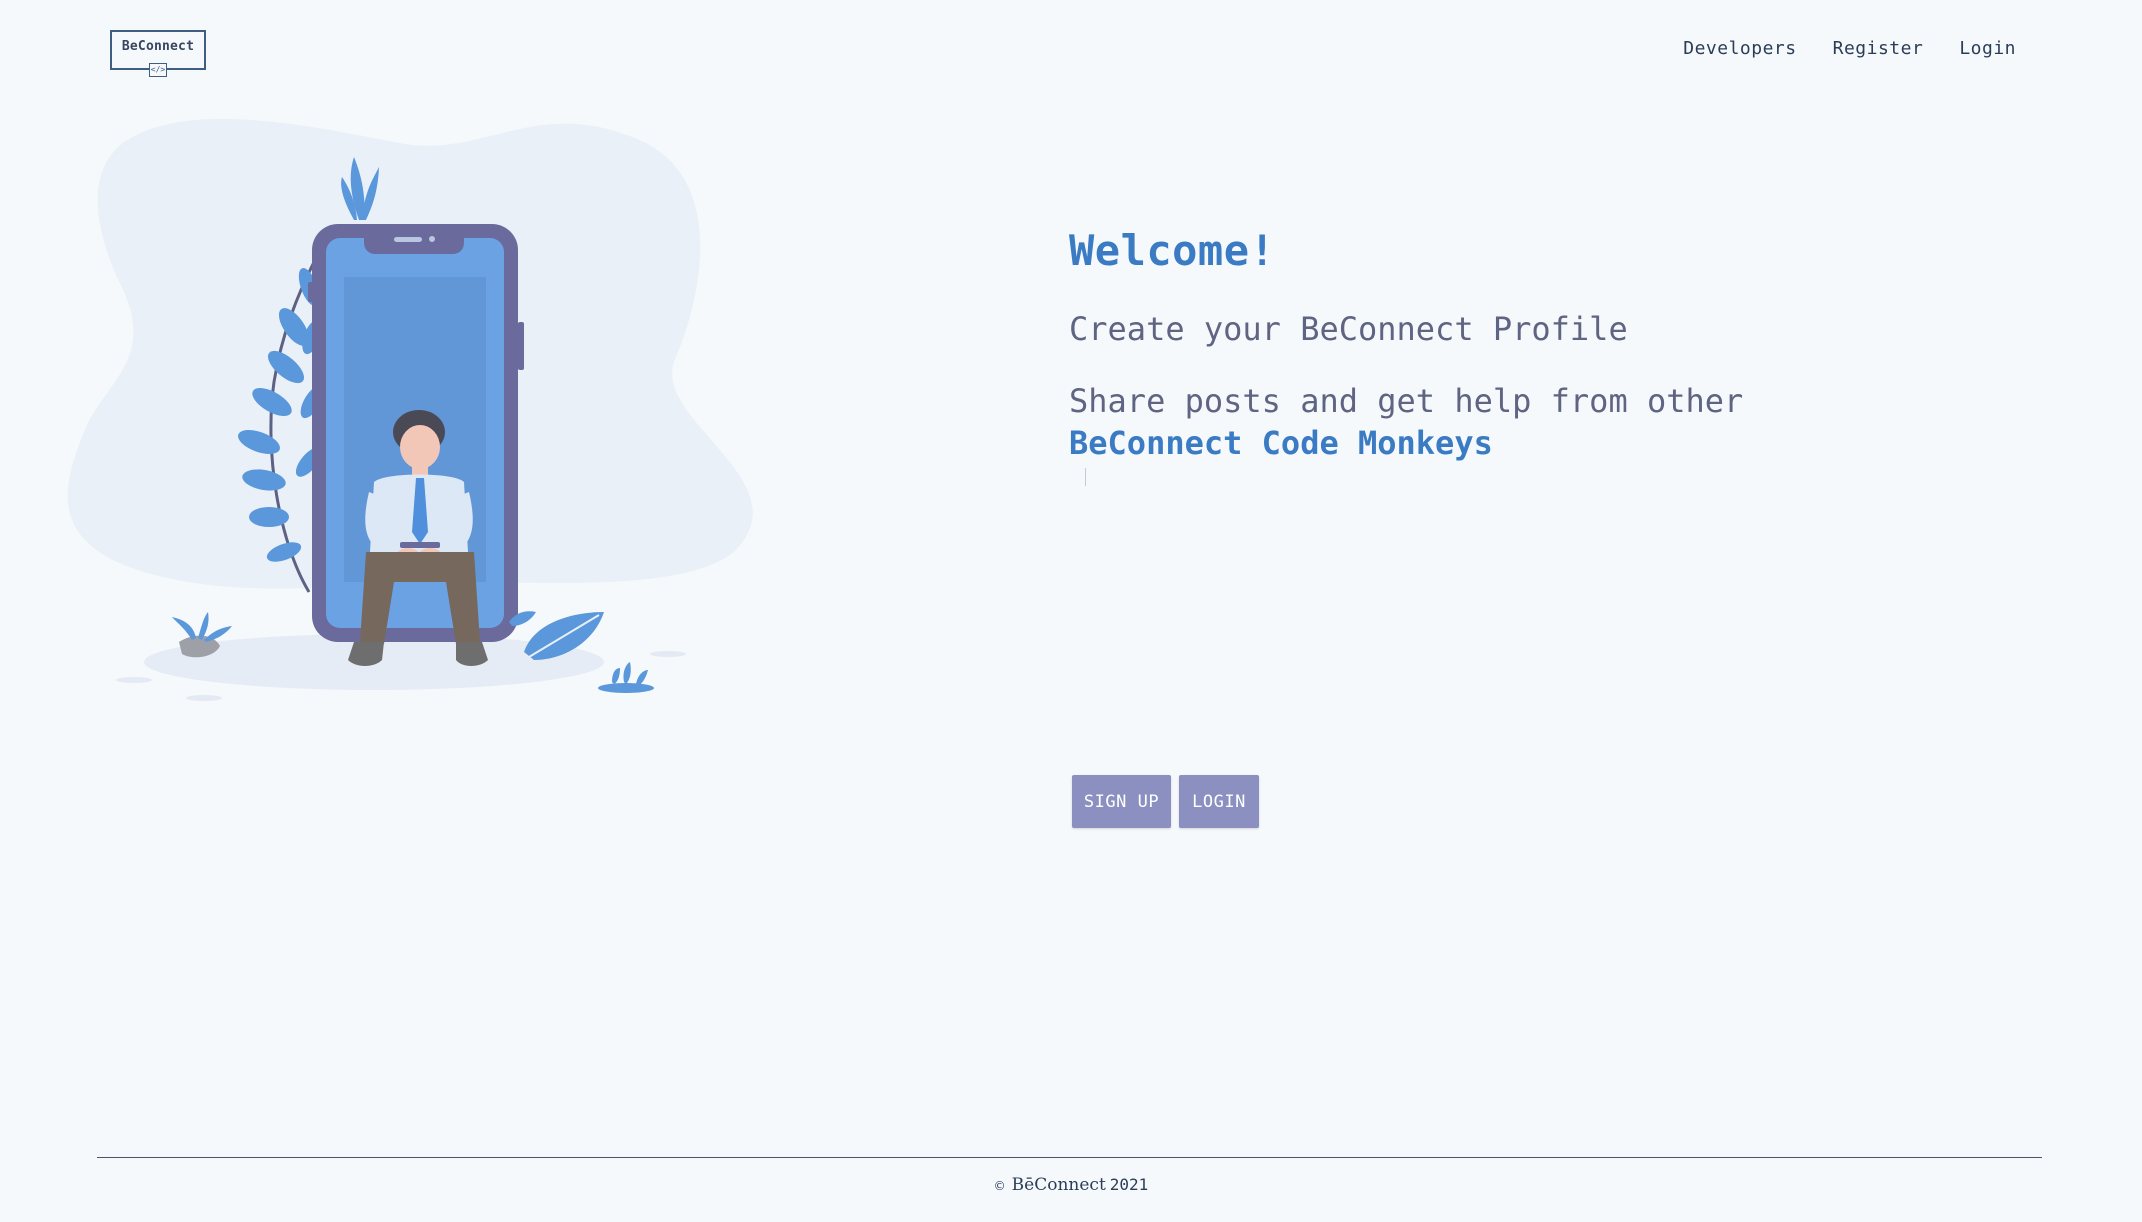 This screenshot has height=1222, width=2142. Describe the element at coordinates (999, 1186) in the screenshot. I see `copyright-symbol: ©` at that location.